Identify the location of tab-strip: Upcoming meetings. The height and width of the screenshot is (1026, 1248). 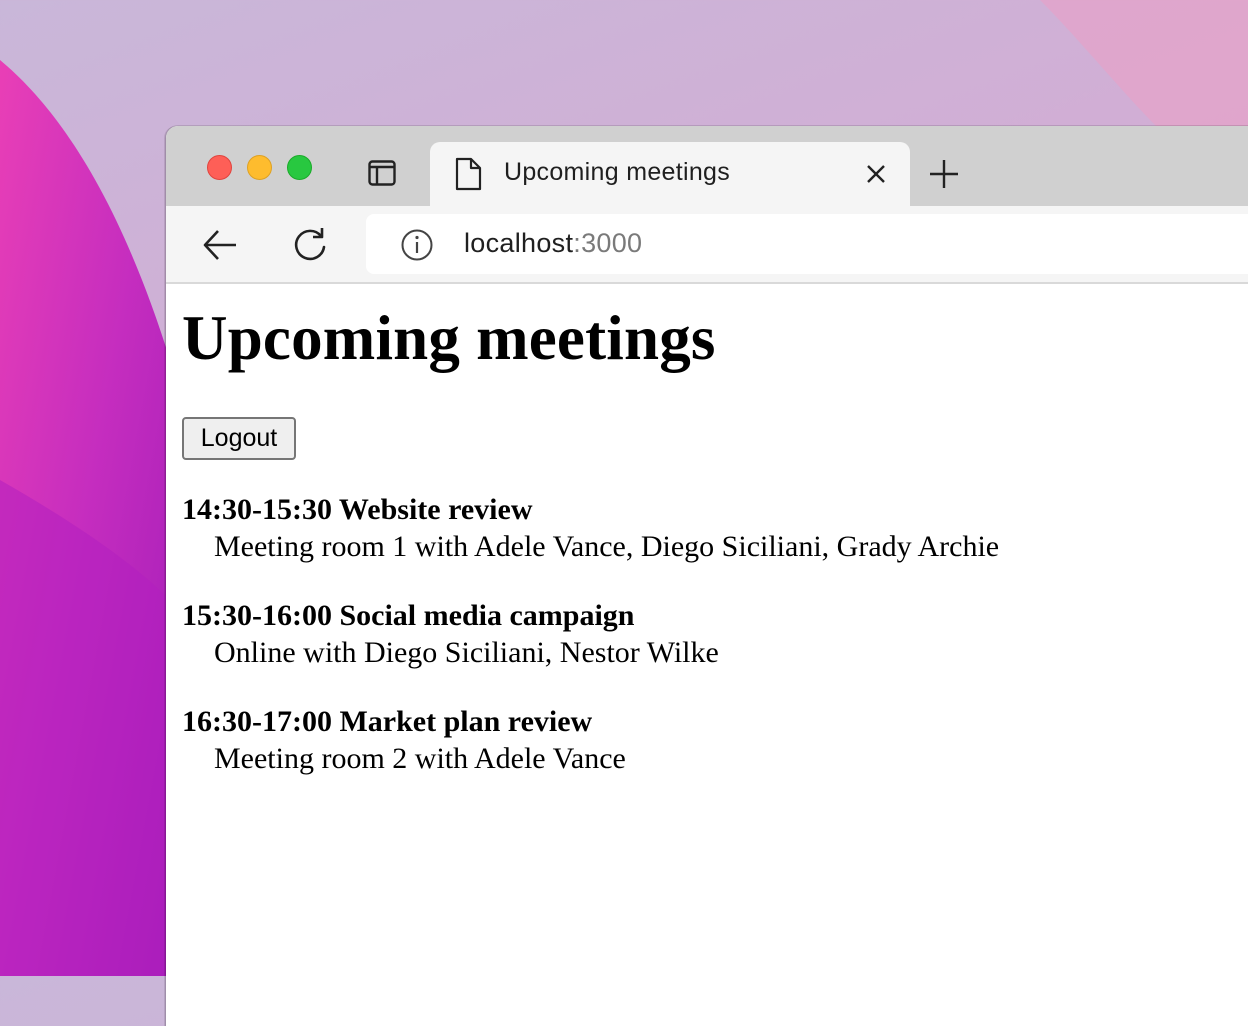
(707, 166).